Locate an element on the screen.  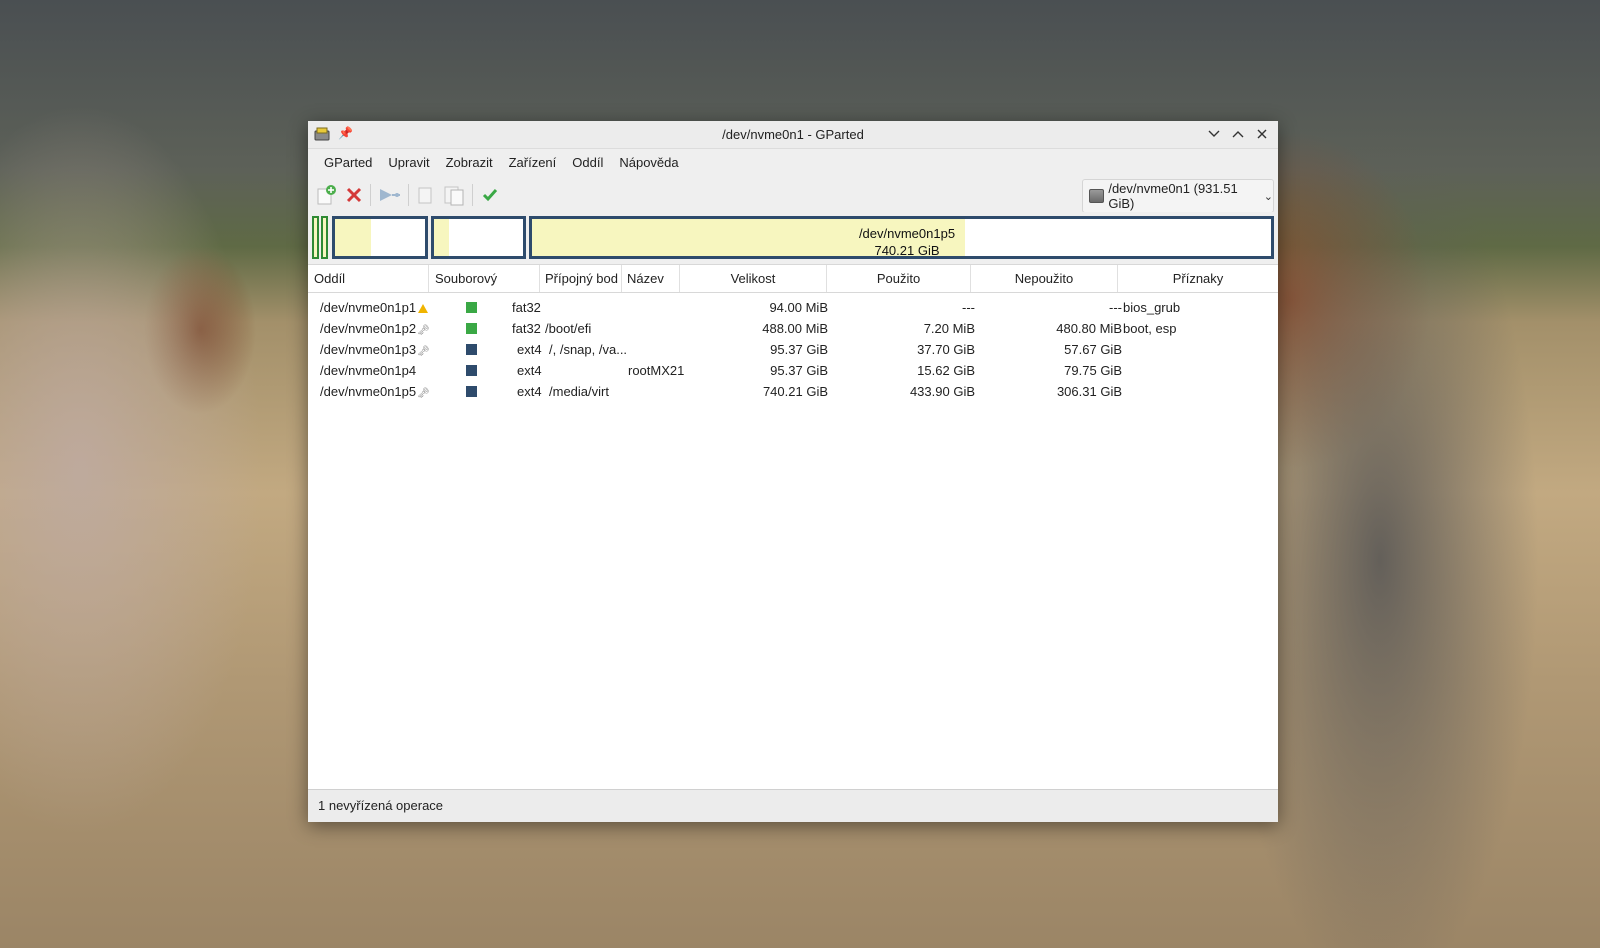
column-header-unused: Nepoužito is located at coordinates (1044, 278).